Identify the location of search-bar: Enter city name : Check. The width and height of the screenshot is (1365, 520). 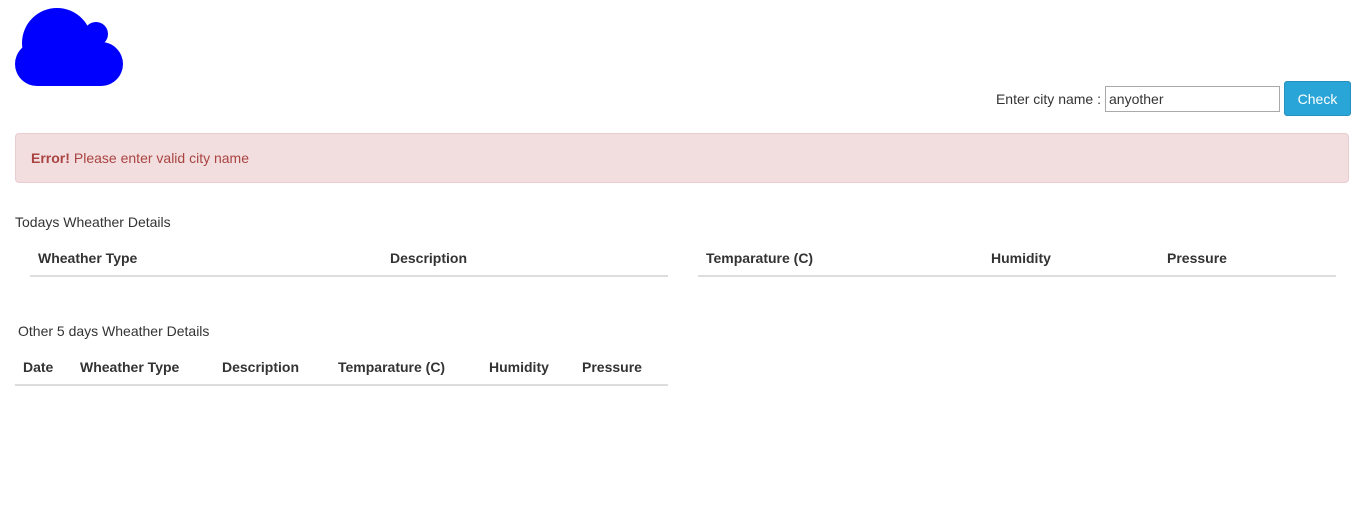
(1173, 98).